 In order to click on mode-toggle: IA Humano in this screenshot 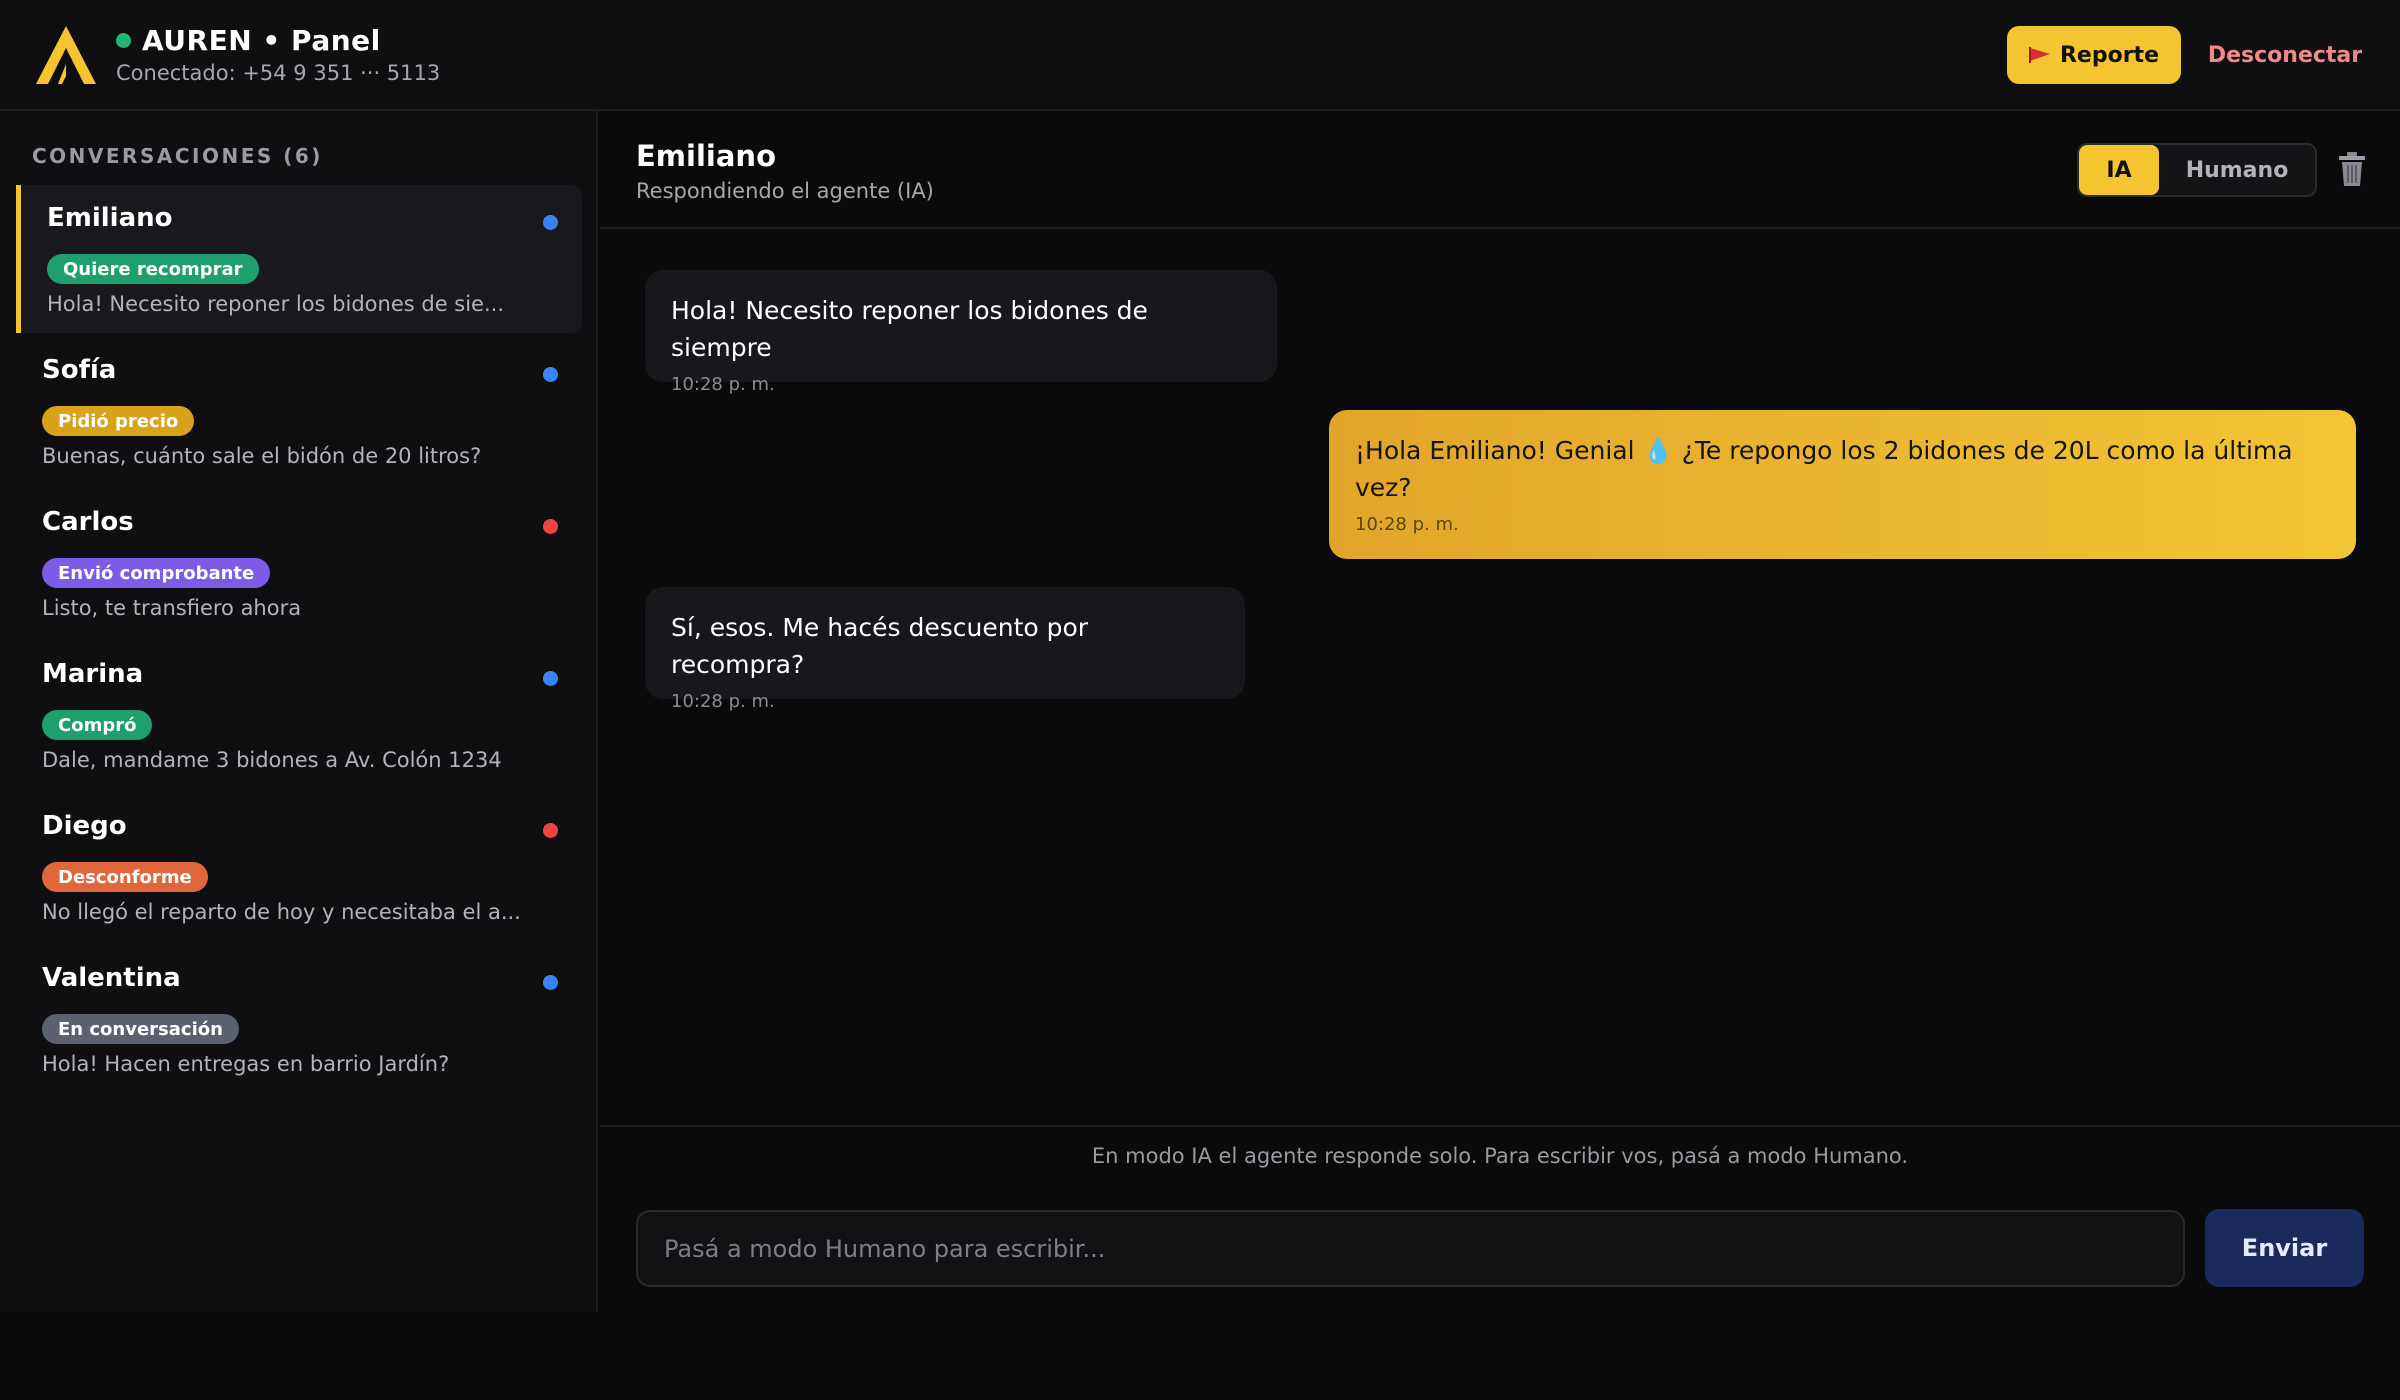, I will do `click(2197, 170)`.